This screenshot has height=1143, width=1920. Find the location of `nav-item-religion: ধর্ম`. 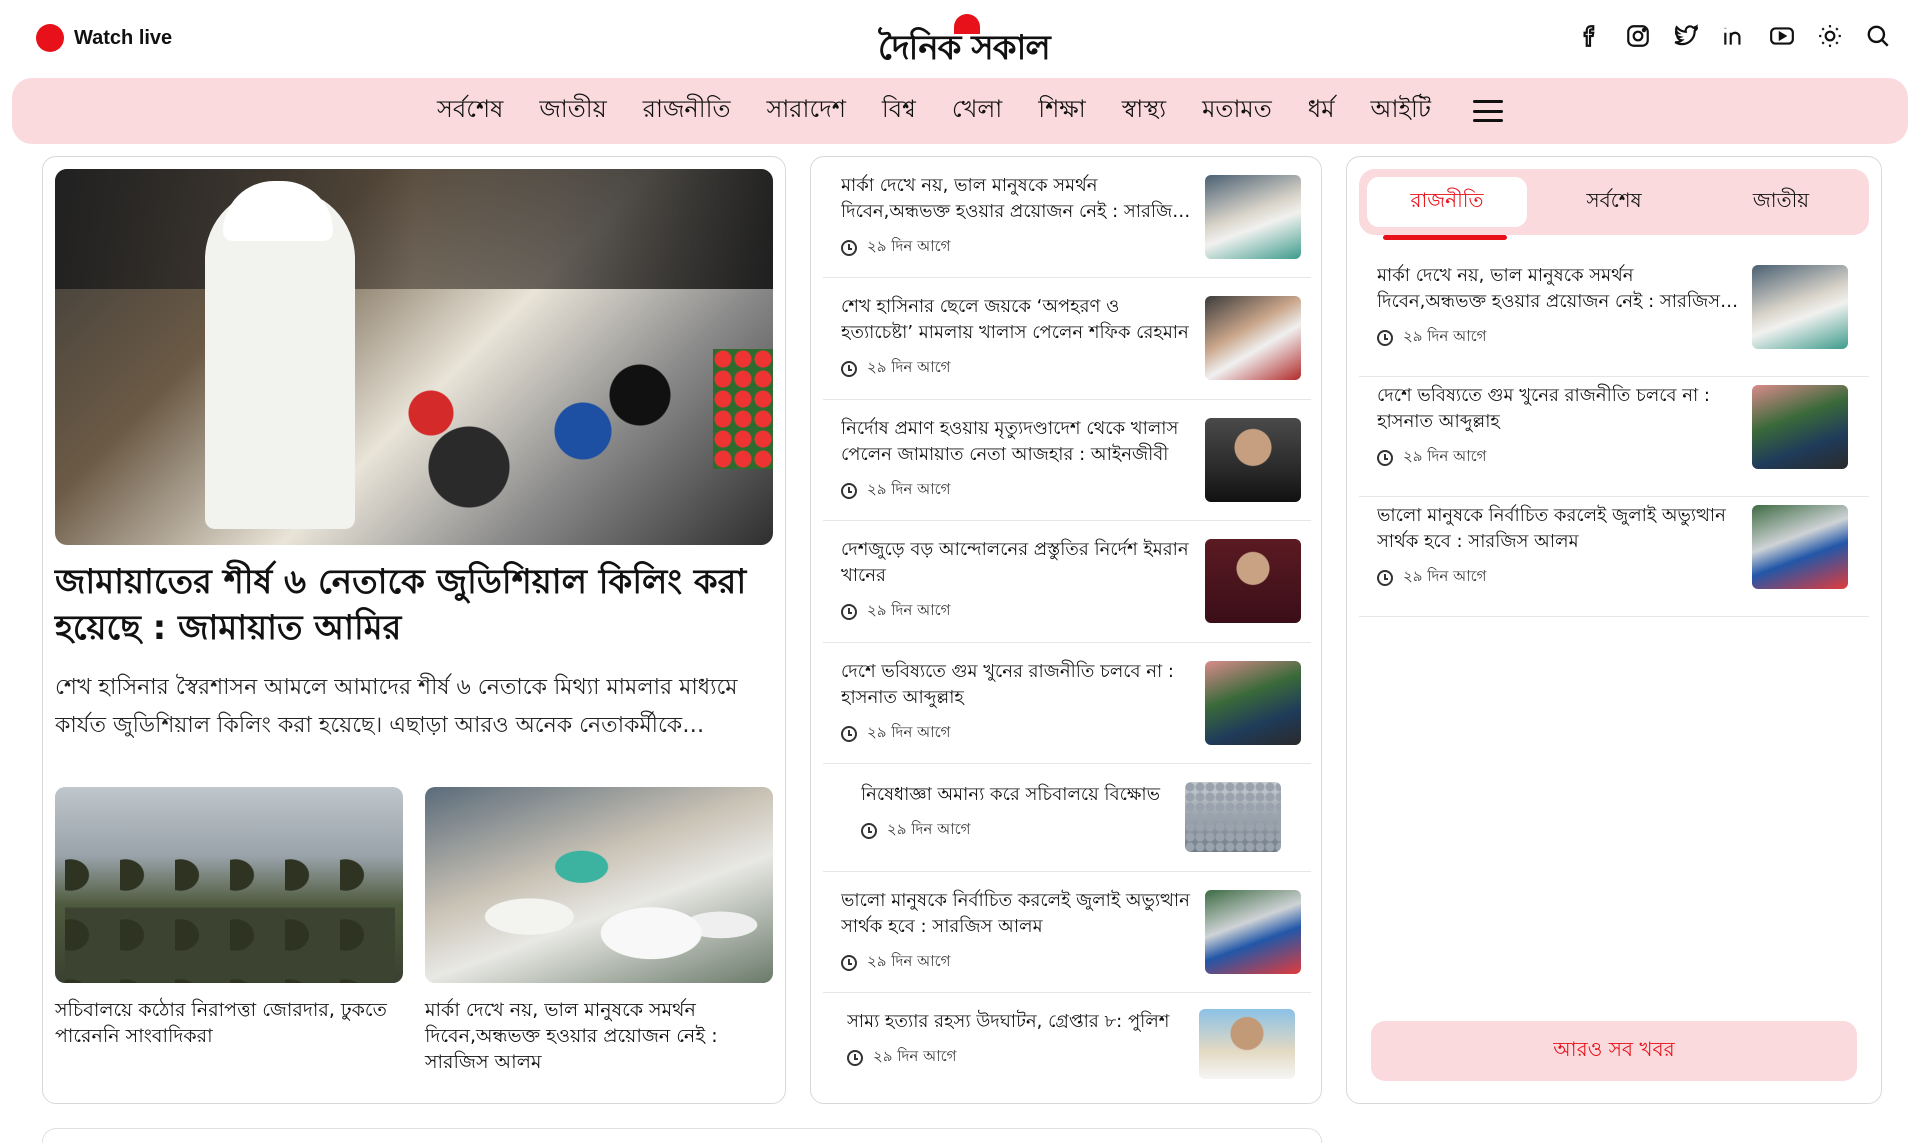

nav-item-religion: ধর্ম is located at coordinates (1321, 111).